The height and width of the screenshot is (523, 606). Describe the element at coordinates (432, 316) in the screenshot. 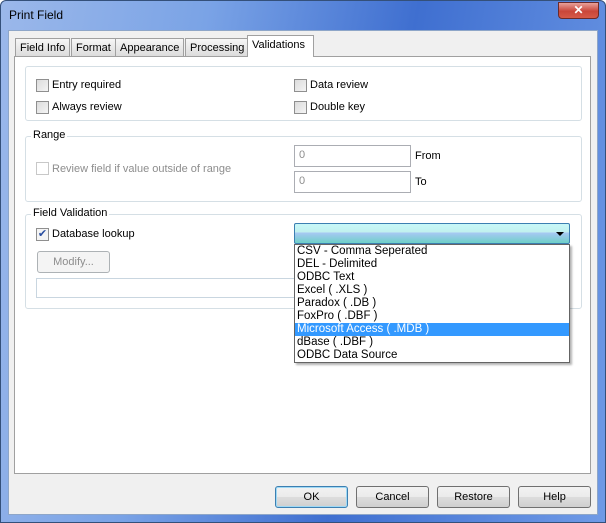

I see `dropdown-option: FoxPro ( .DBF )` at that location.